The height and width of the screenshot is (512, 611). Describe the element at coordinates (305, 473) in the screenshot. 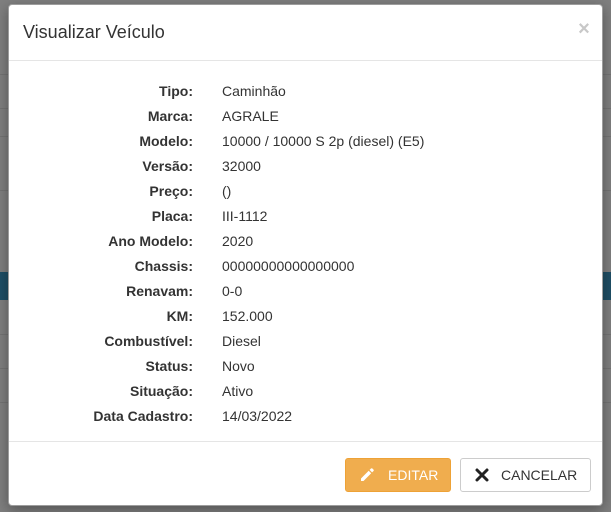

I see `modal-footer: EDITAR CANCELAR` at that location.